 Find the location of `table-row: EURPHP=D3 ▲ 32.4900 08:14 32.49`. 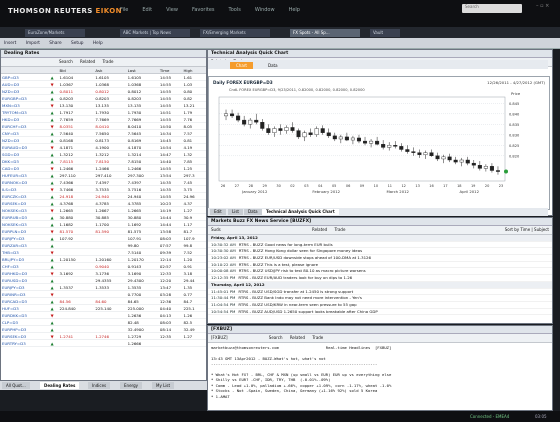

table-row: EURPHP=D3 ▲ 32.4900 08:14 32.49 is located at coordinates (103, 329).